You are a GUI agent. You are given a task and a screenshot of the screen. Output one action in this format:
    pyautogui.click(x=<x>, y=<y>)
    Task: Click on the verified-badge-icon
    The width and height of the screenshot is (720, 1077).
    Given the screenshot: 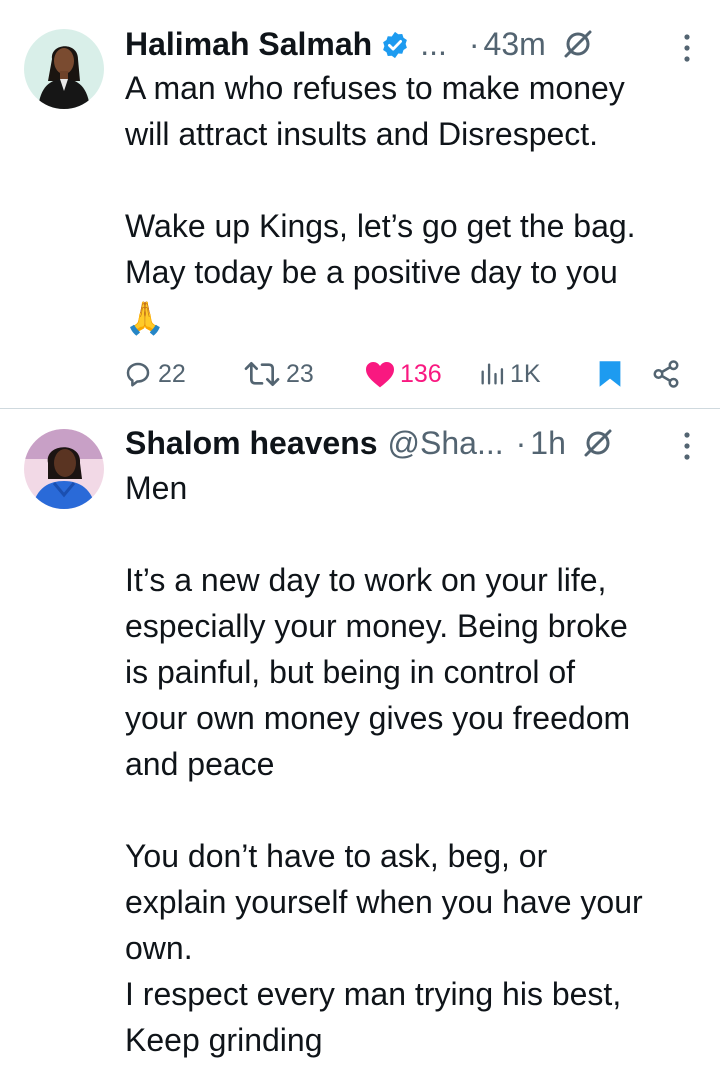 What is the action you would take?
    pyautogui.click(x=395, y=44)
    